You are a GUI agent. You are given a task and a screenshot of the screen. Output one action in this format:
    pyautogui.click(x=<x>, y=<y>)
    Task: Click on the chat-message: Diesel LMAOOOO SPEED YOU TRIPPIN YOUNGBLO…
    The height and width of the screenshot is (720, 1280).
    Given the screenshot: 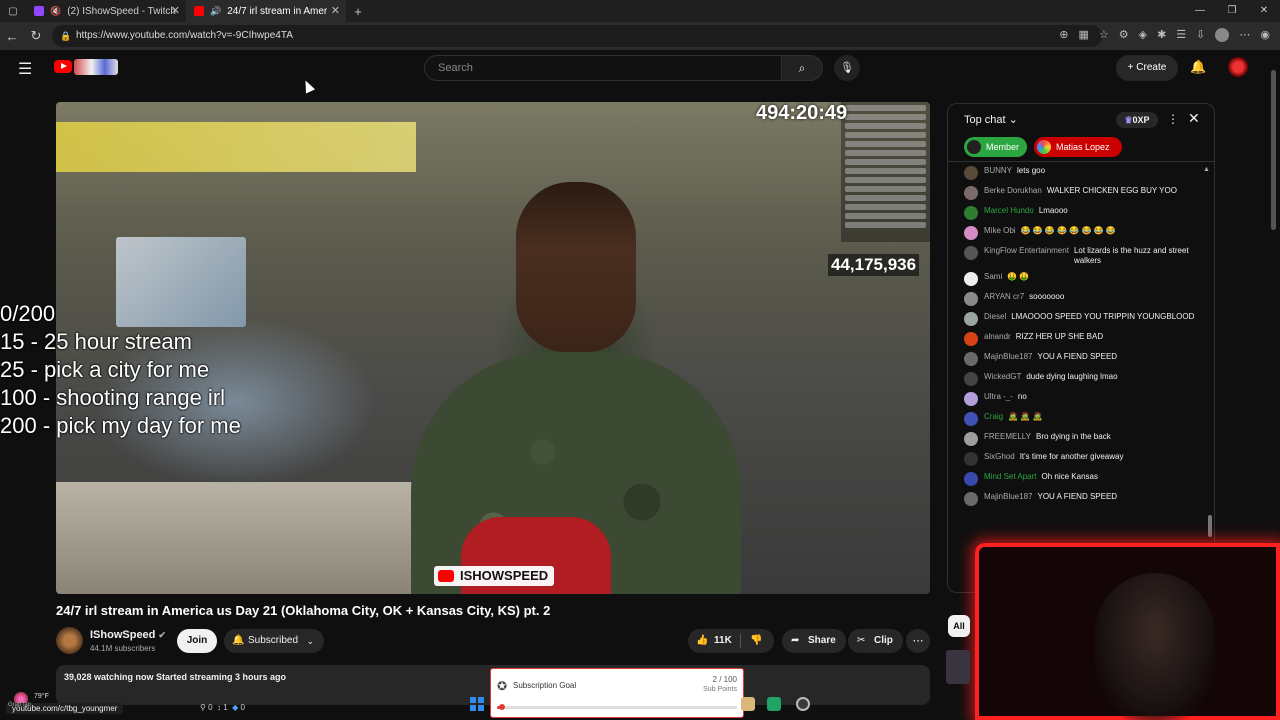 What is the action you would take?
    pyautogui.click(x=1081, y=319)
    